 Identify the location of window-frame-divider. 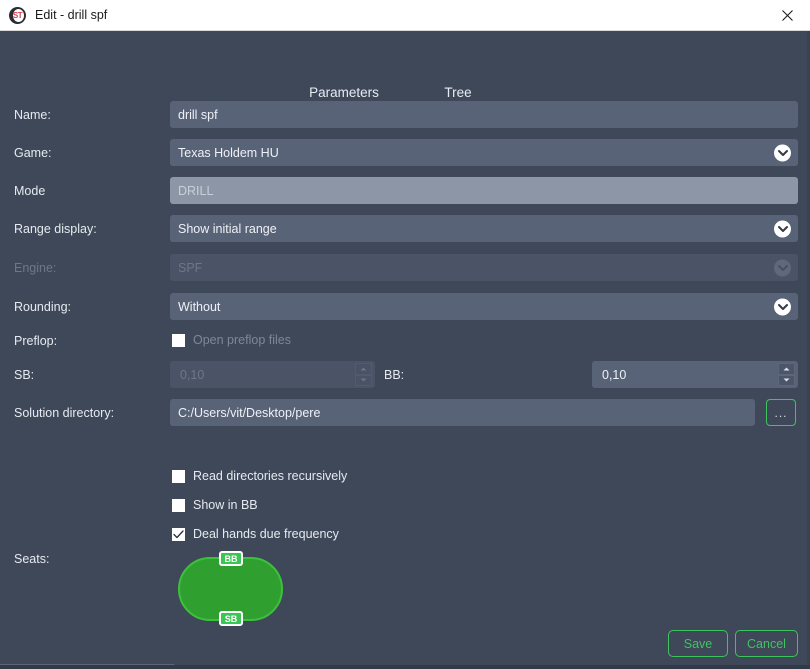
(87, 664).